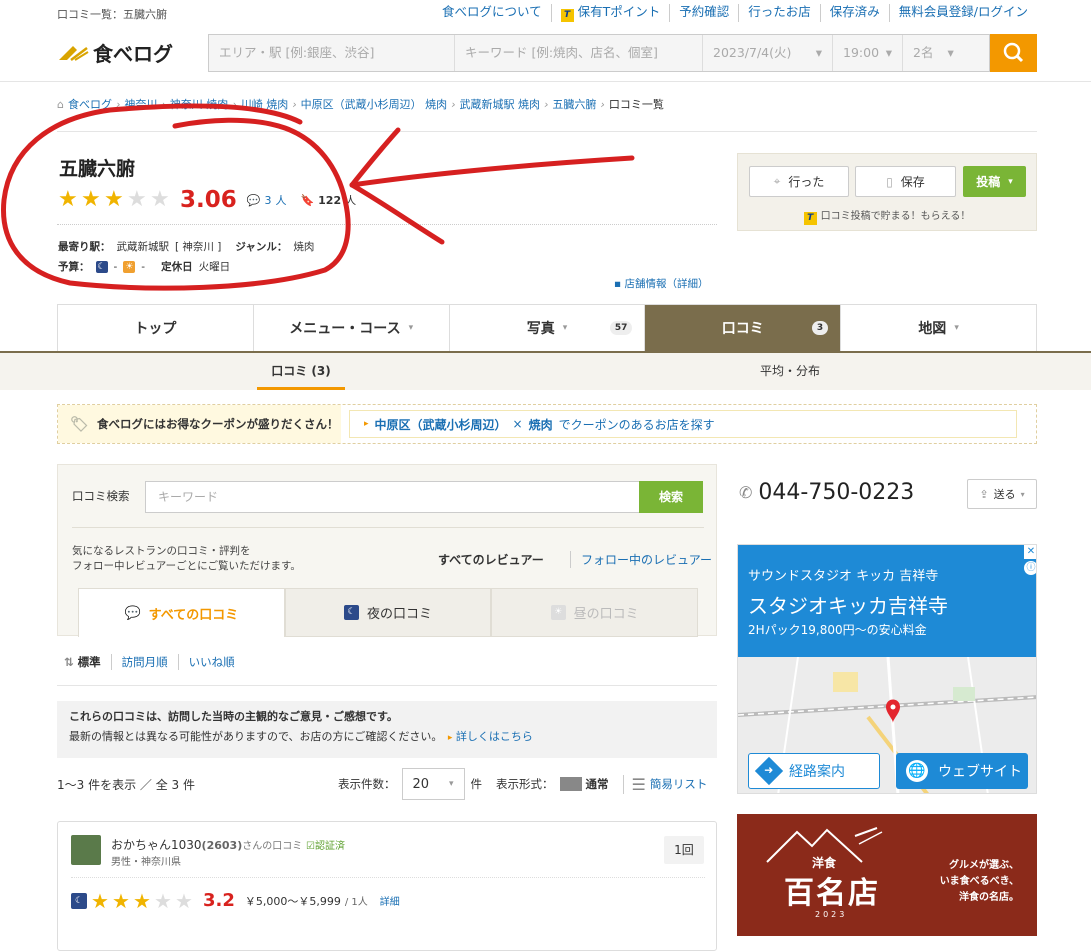  What do you see at coordinates (214, 267) in the screenshot?
I see `holiday-value: 火曜日` at bounding box center [214, 267].